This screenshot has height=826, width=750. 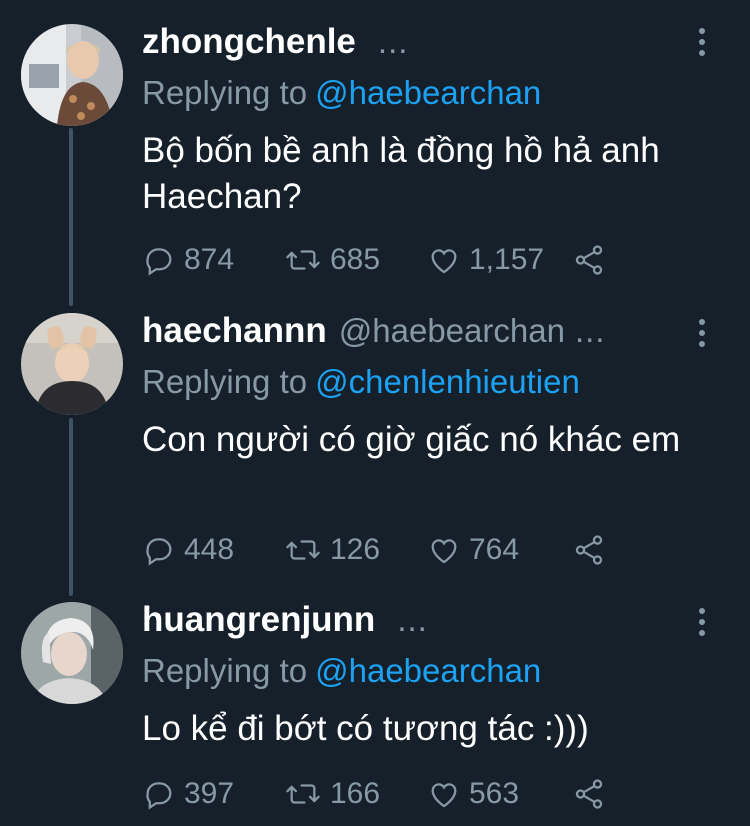 I want to click on replying-to-link: @haebearchan, so click(x=428, y=670).